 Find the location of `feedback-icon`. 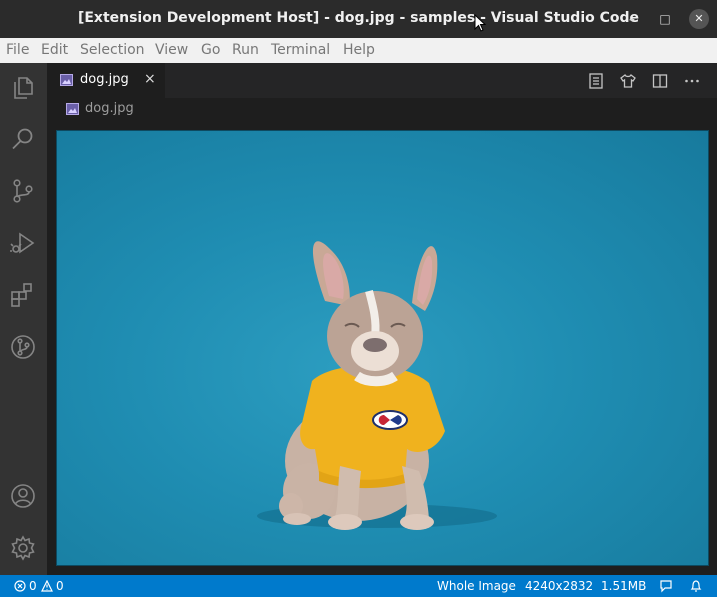

feedback-icon is located at coordinates (666, 586).